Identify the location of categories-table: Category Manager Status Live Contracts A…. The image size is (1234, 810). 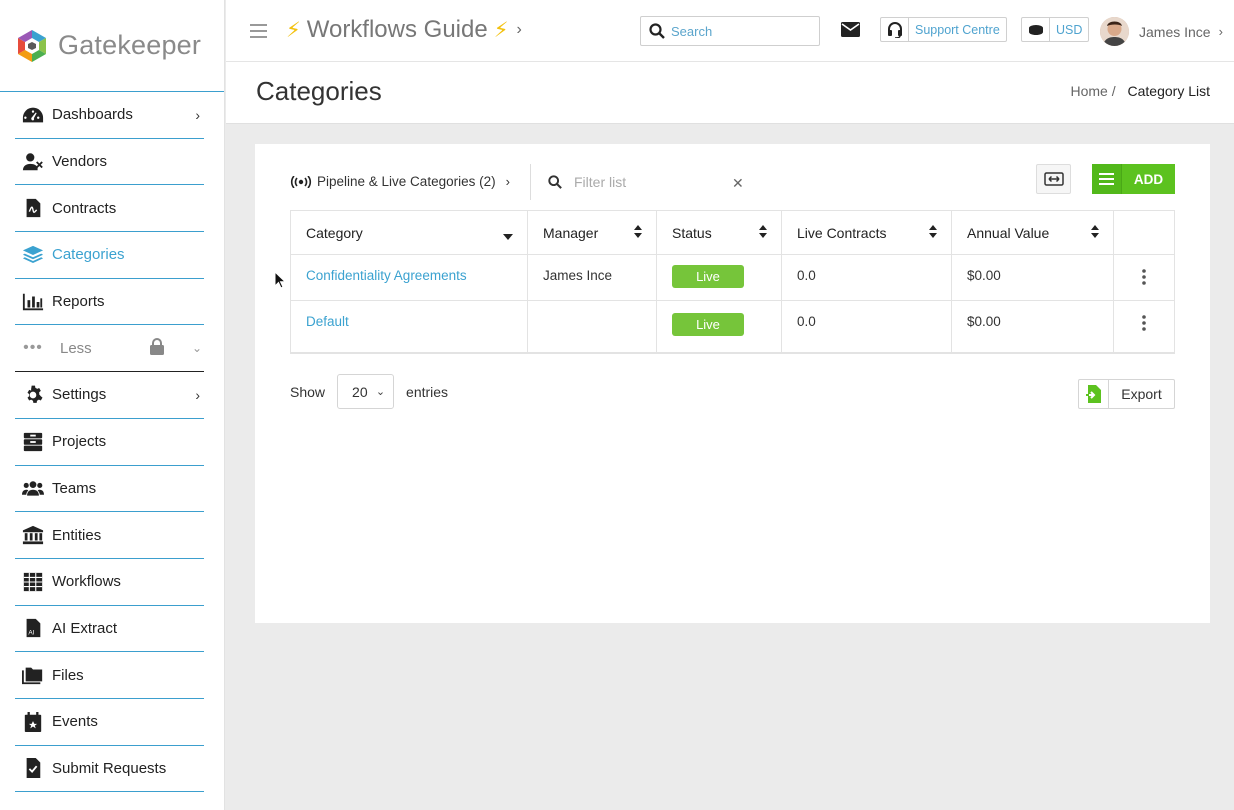
(732, 282).